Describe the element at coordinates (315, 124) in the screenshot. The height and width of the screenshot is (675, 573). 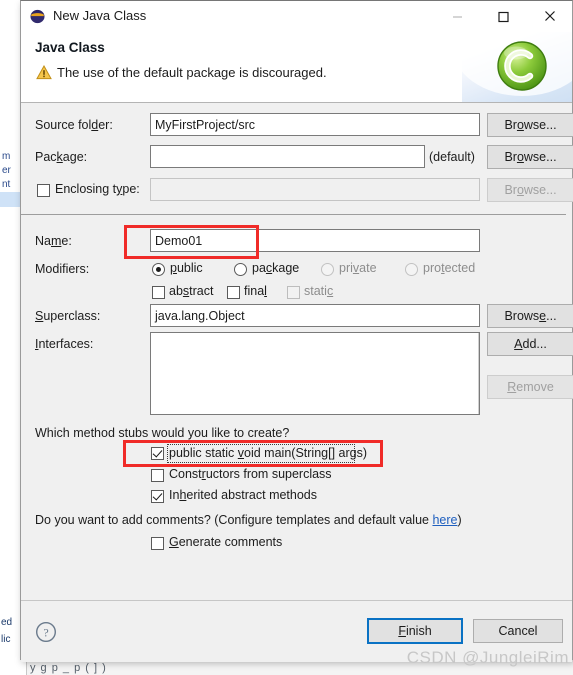
I see `source-folder-input: MyFirstProject/src` at that location.